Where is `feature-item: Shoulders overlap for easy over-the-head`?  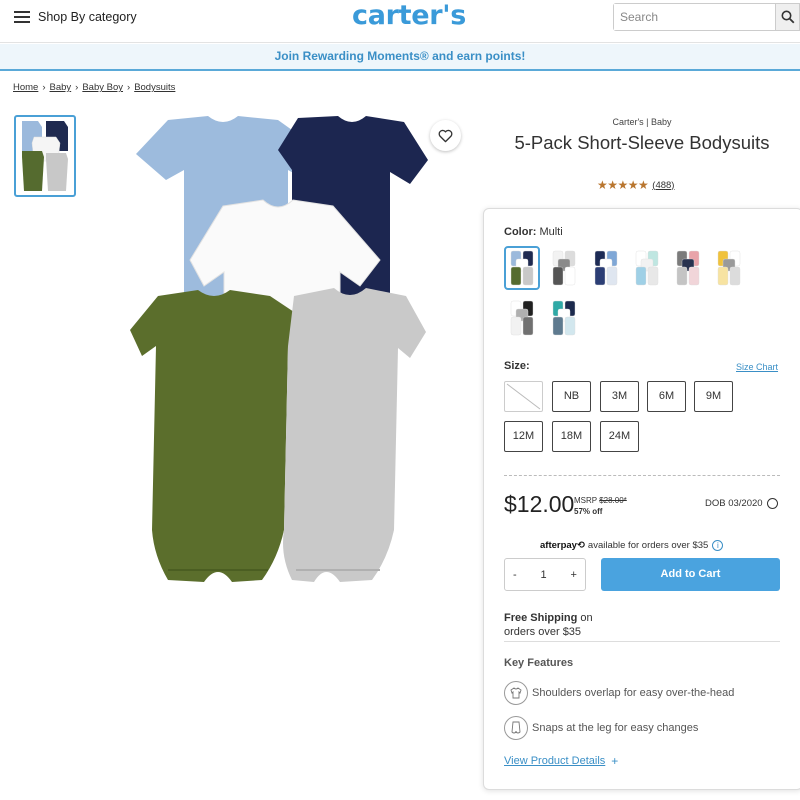 feature-item: Shoulders overlap for easy over-the-head is located at coordinates (619, 693).